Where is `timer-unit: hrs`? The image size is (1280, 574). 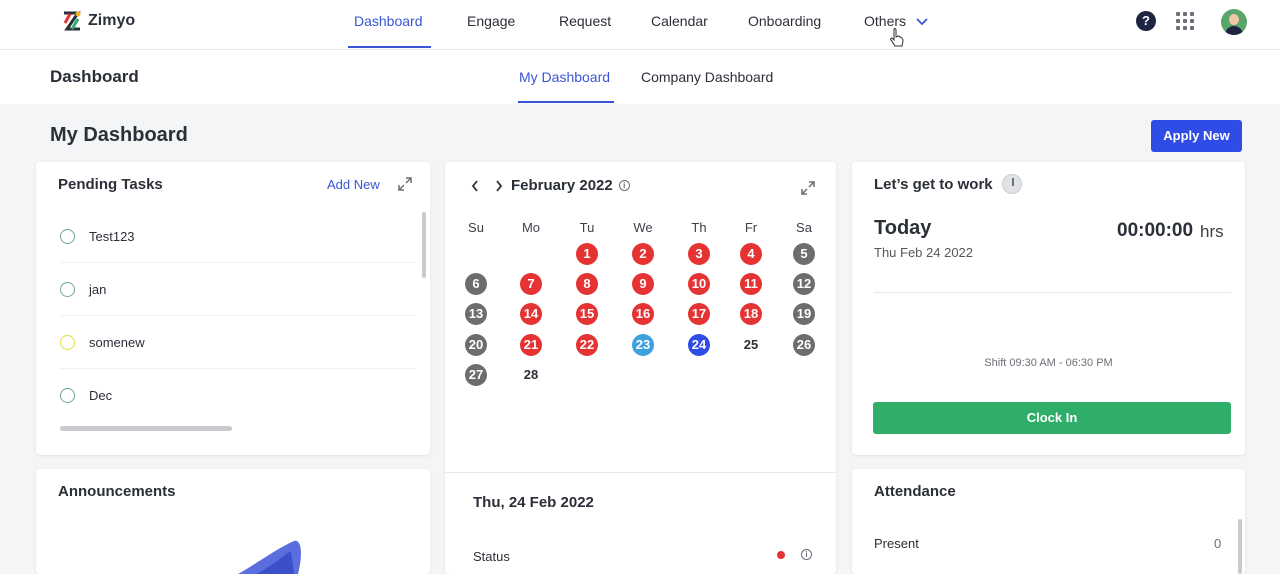
timer-unit: hrs is located at coordinates (1212, 231).